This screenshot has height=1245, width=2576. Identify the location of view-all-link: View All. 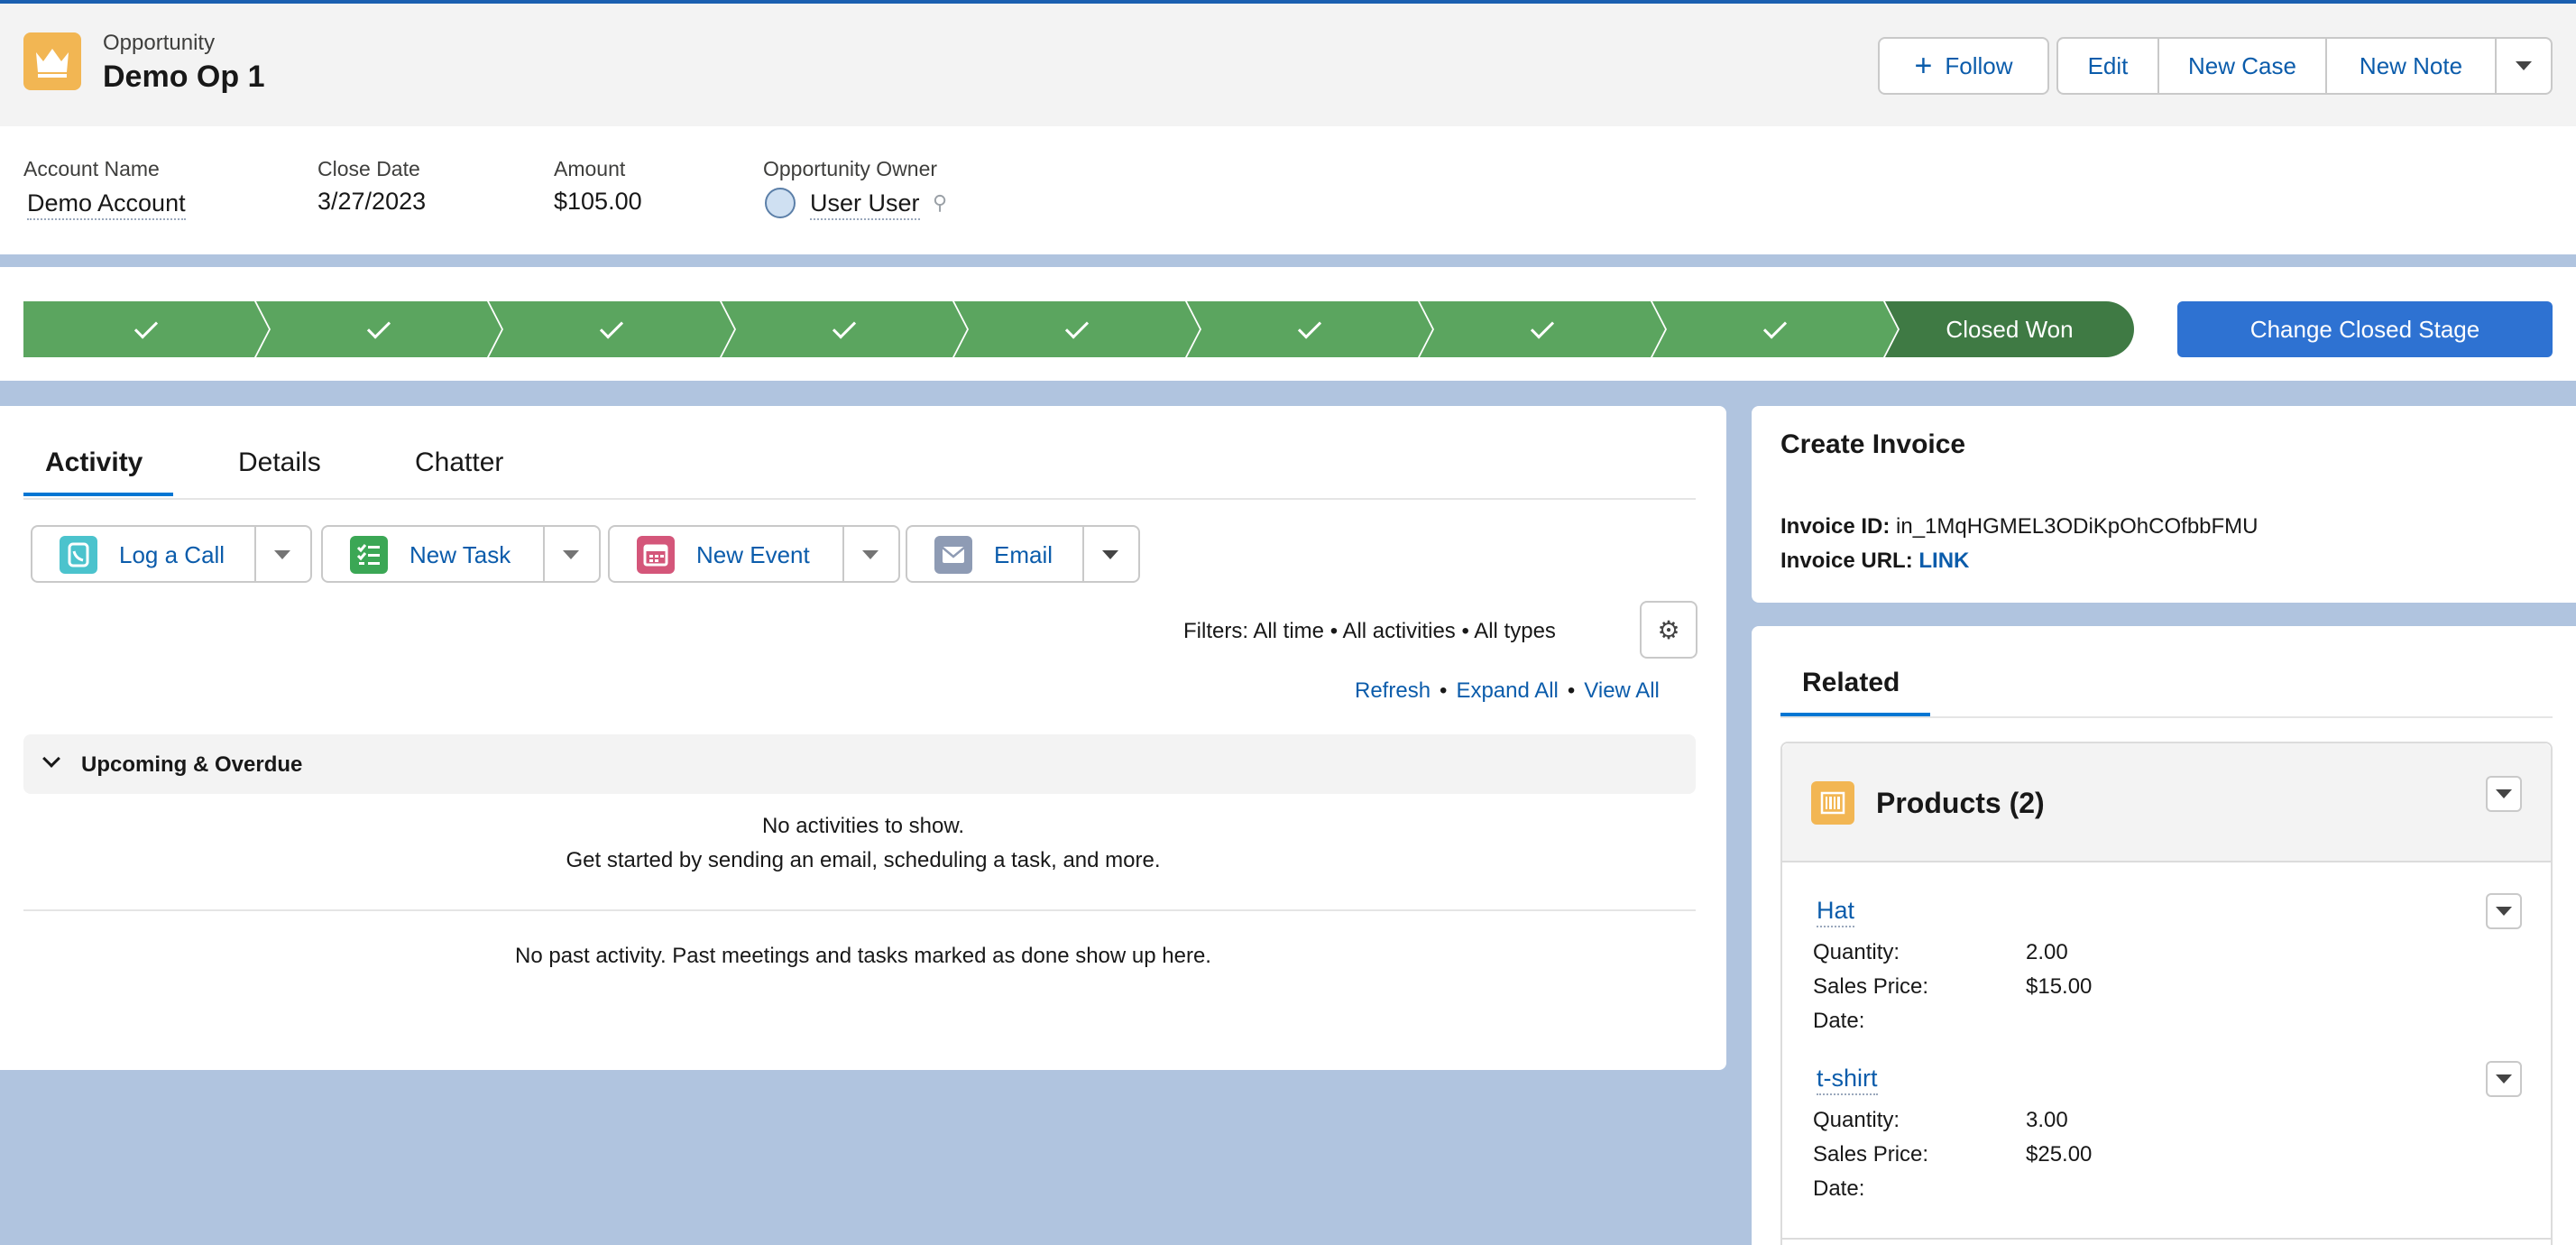
(1622, 691).